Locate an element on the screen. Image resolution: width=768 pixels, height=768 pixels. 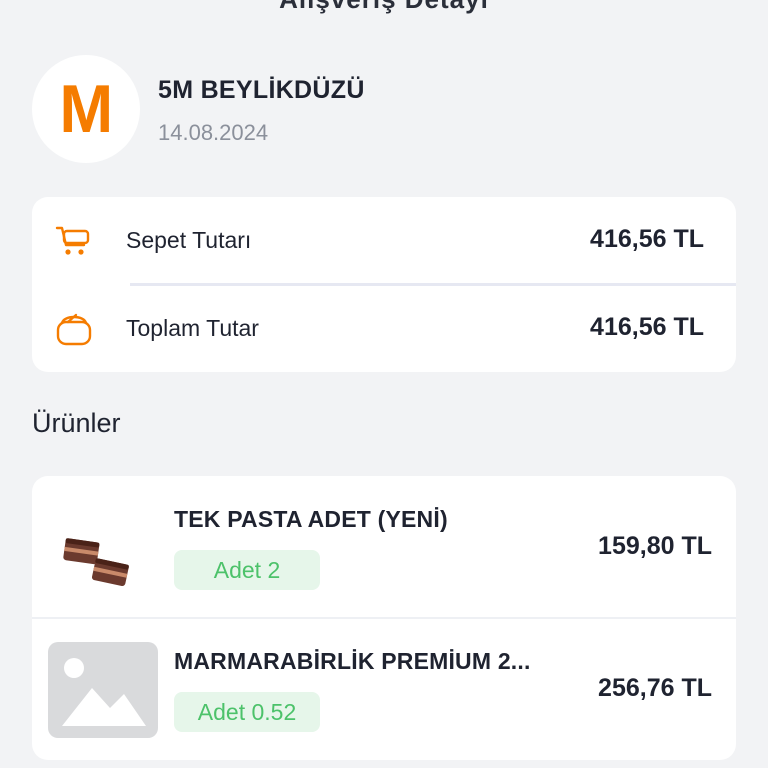
product-price: 159,80 TL is located at coordinates (655, 546).